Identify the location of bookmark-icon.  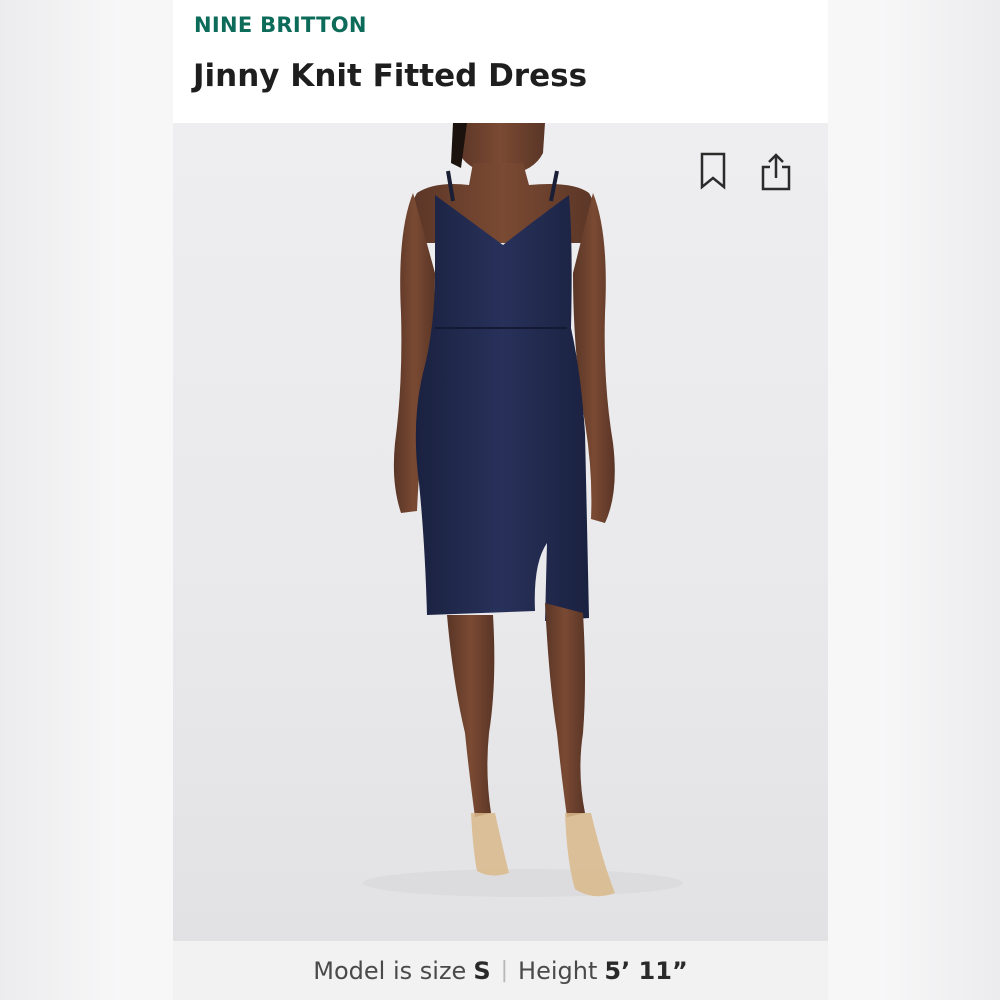
(713, 171).